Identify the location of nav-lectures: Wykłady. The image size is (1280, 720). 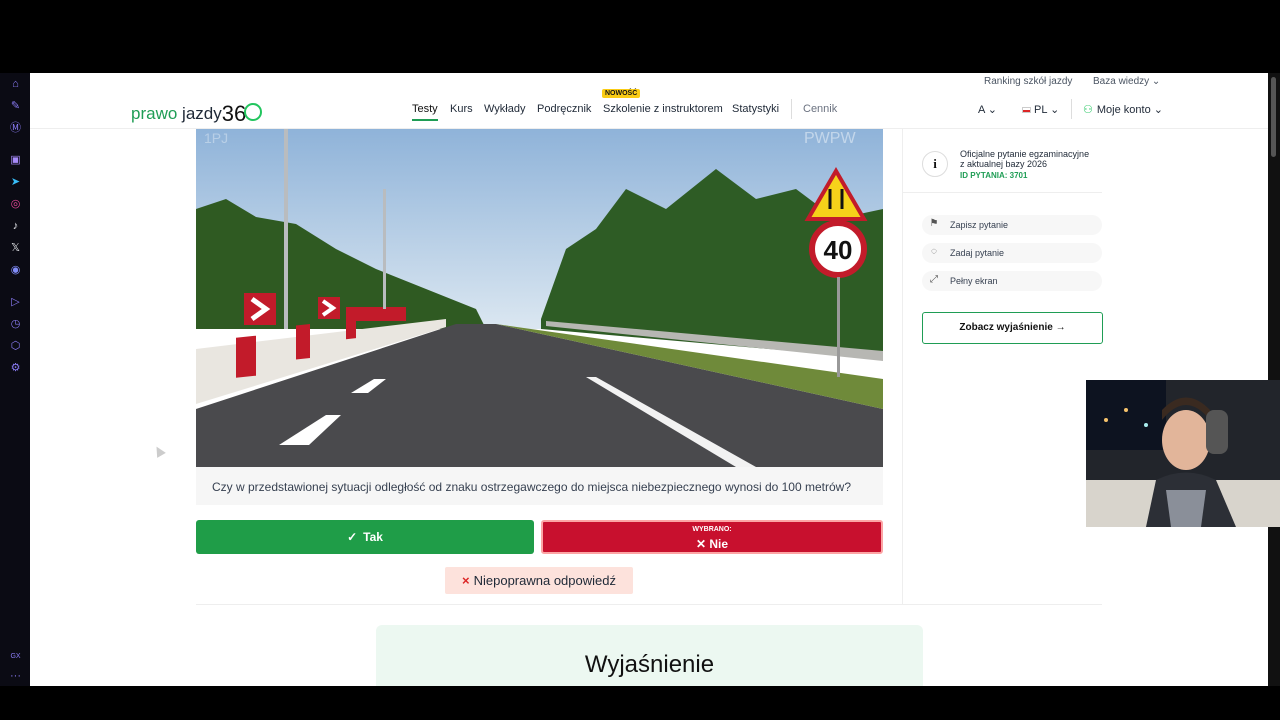
(504, 109).